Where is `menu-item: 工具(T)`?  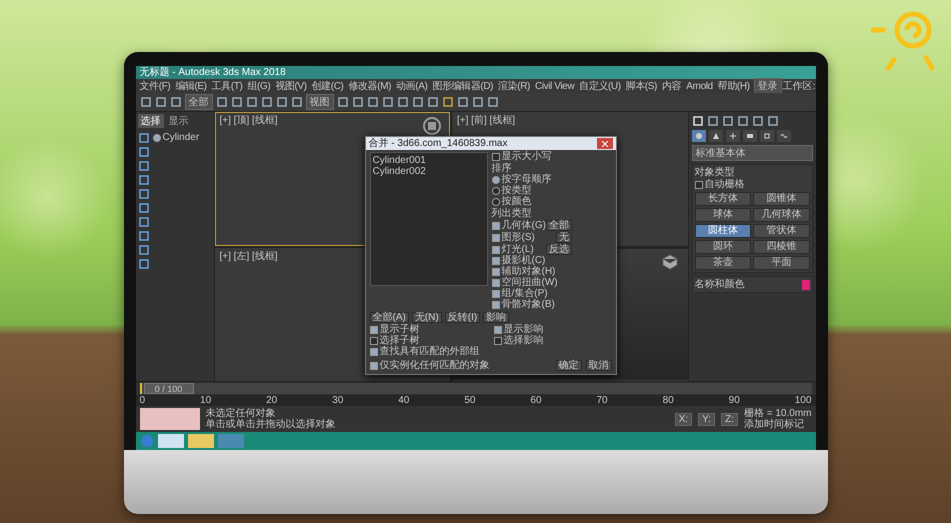 menu-item: 工具(T) is located at coordinates (227, 86).